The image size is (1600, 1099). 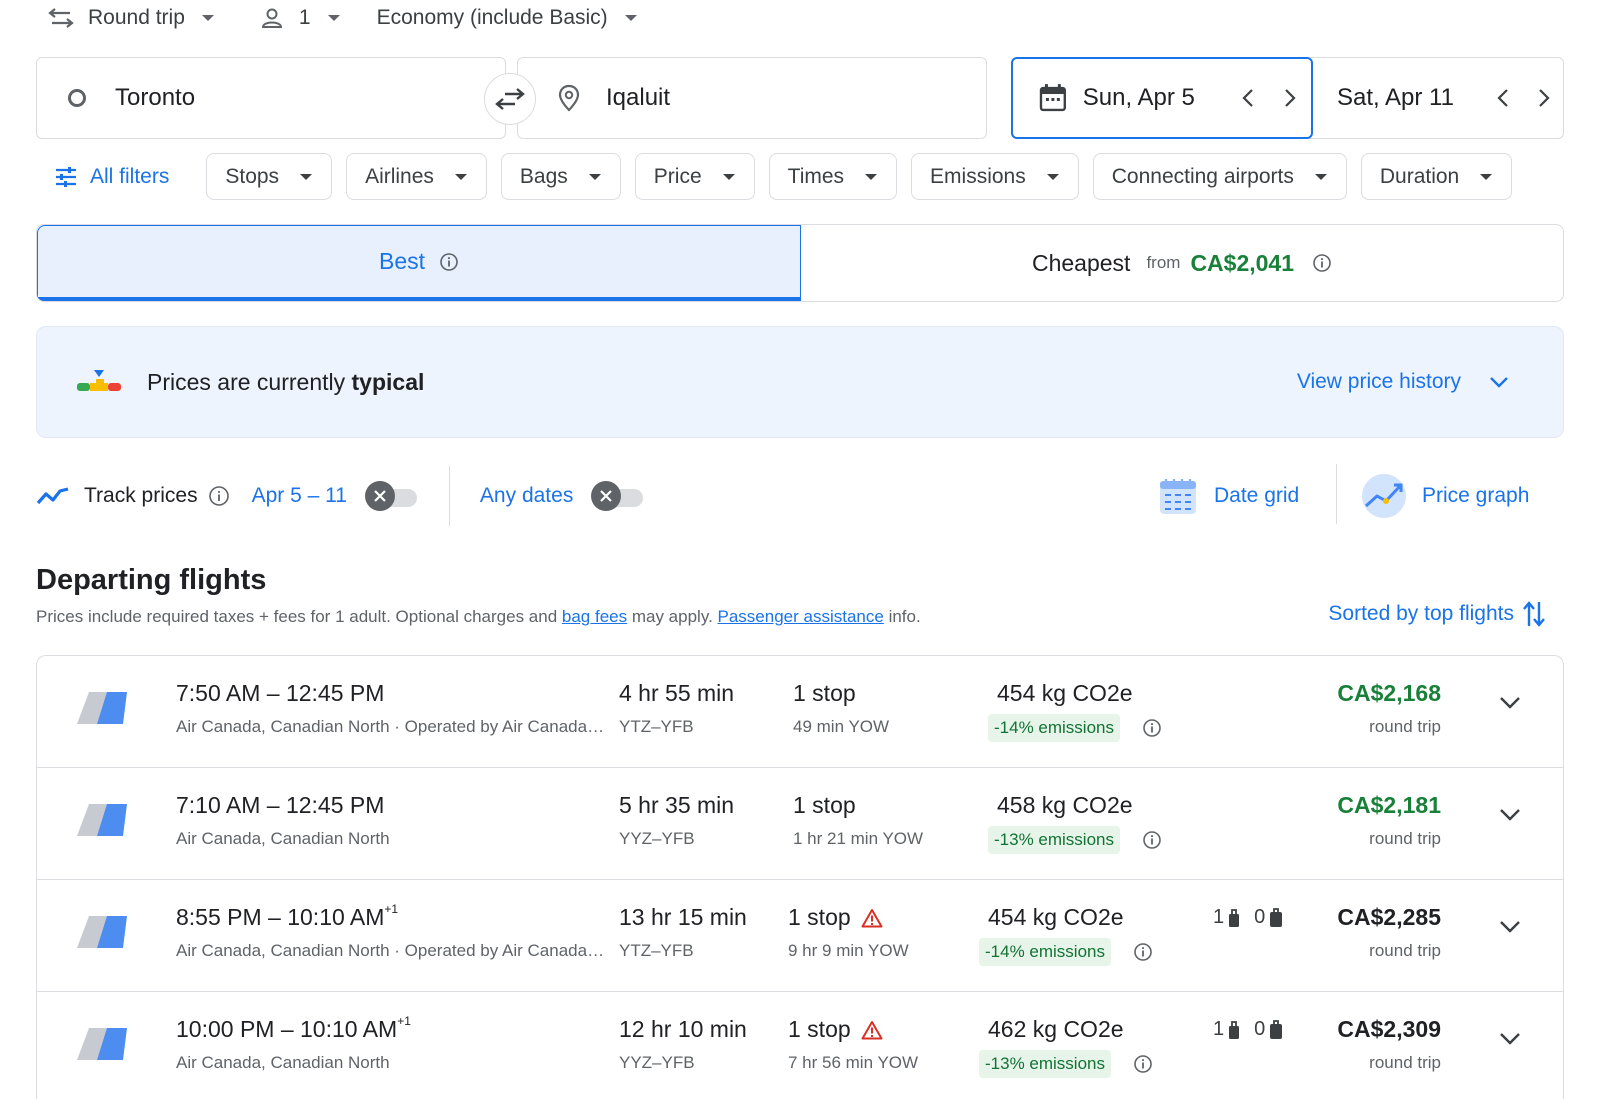 I want to click on filter-chip-label: Stops, so click(x=252, y=176).